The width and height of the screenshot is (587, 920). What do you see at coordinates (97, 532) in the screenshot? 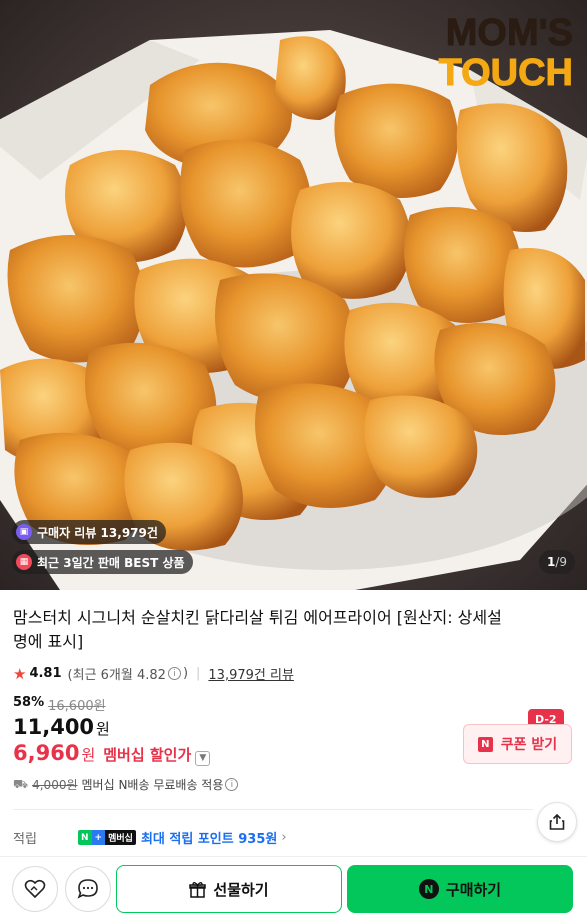
I see `review-count-badge-label: 구매자 리뷰 13,979건` at bounding box center [97, 532].